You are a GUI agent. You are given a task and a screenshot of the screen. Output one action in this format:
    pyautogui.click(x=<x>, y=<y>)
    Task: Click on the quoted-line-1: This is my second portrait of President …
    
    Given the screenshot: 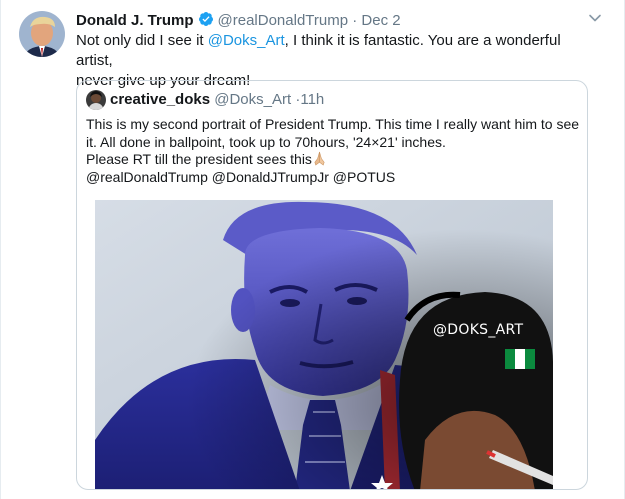 What is the action you would take?
    pyautogui.click(x=333, y=124)
    